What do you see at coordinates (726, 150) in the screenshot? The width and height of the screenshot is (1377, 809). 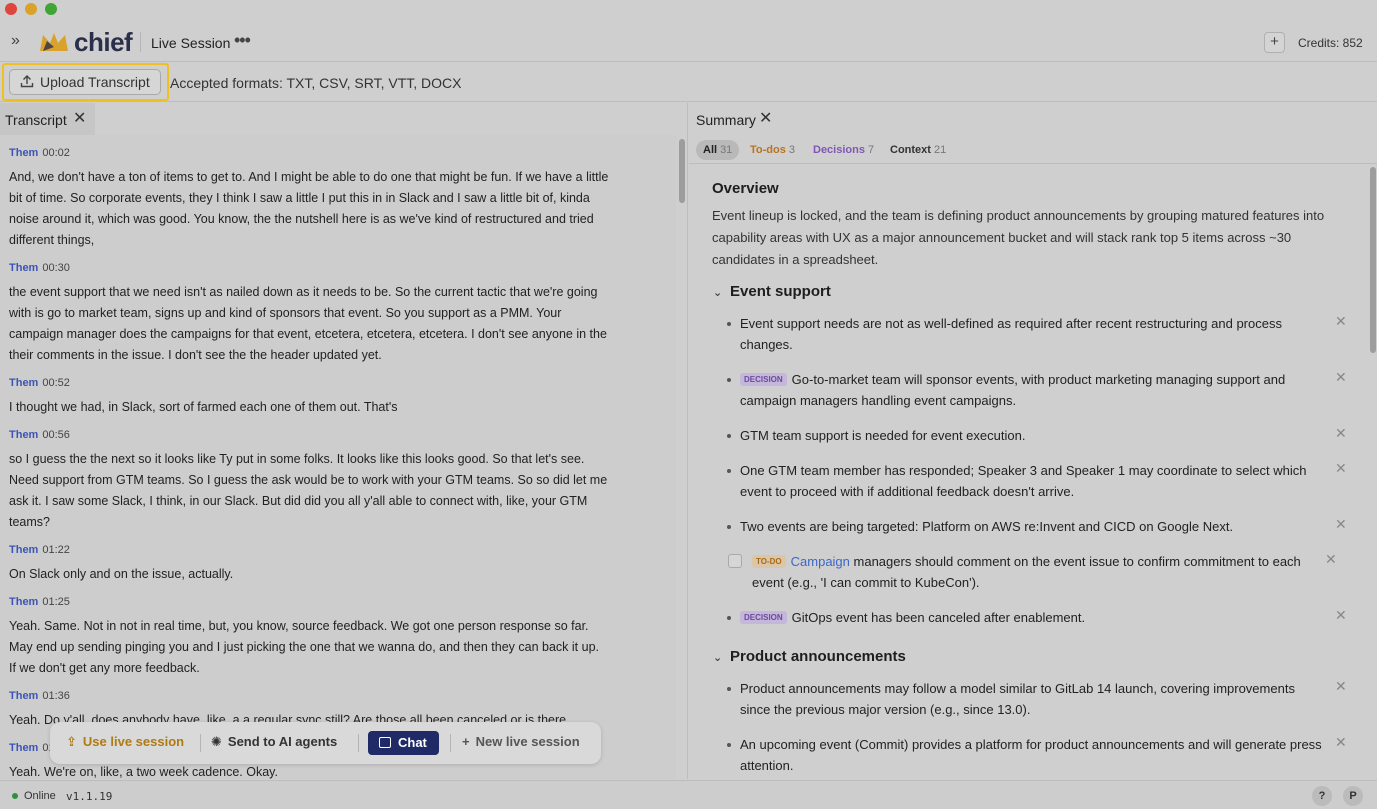 I see `filter-count: 31` at bounding box center [726, 150].